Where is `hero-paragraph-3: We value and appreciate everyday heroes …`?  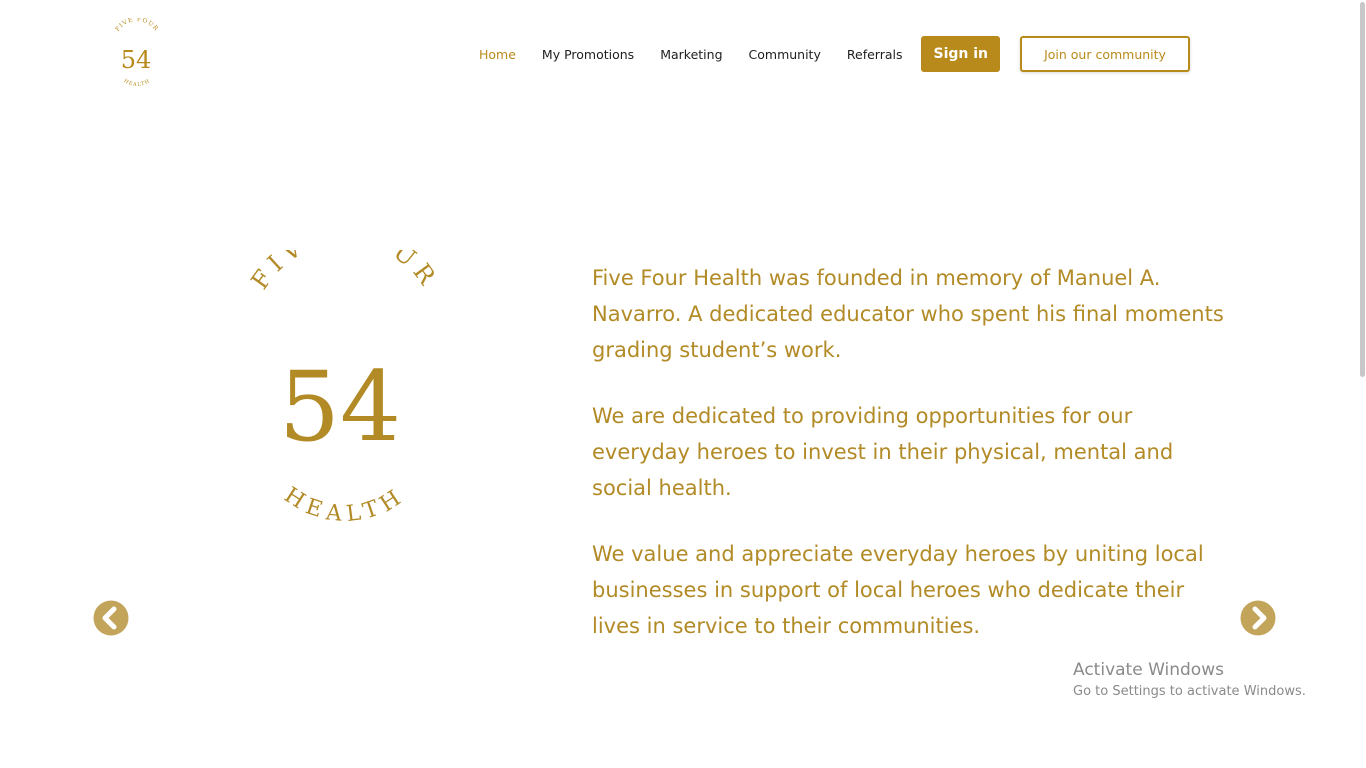
hero-paragraph-3: We value and appreciate everyday heroes … is located at coordinates (898, 590).